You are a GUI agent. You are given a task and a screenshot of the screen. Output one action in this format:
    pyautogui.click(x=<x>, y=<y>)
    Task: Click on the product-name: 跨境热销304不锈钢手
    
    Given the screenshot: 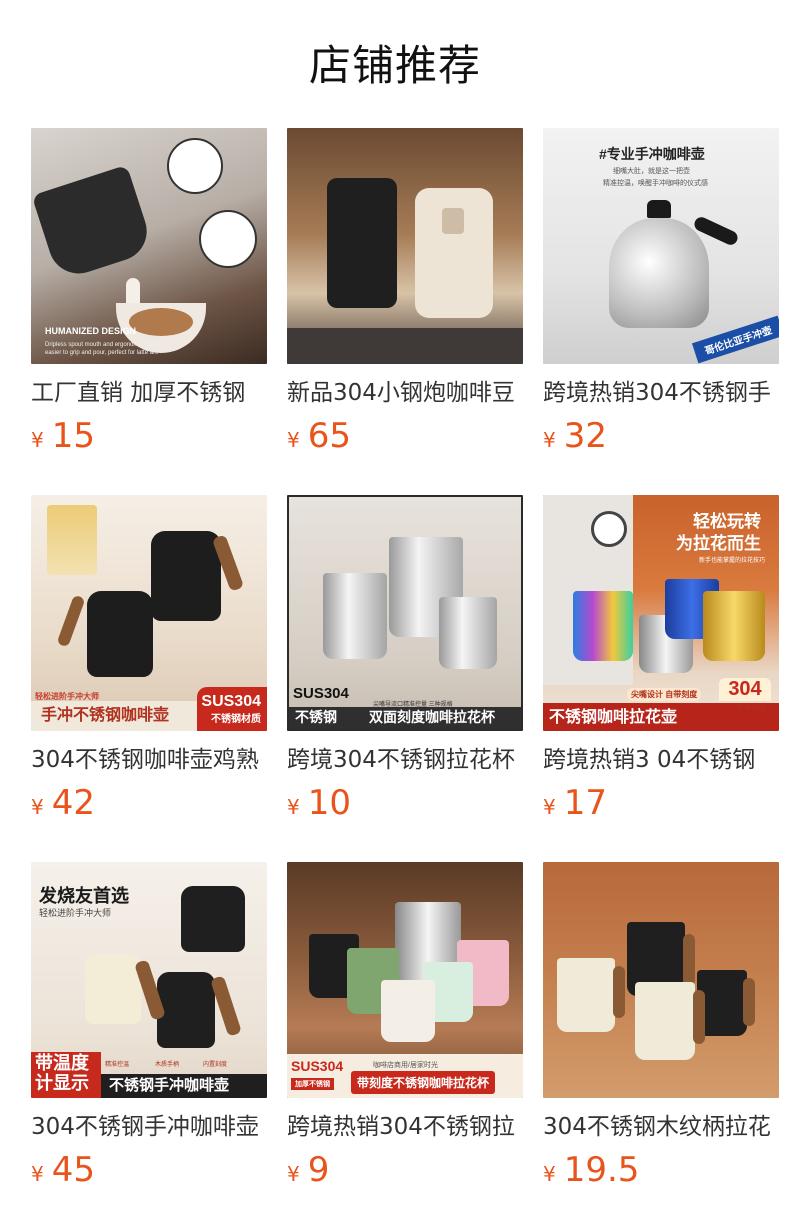 What is the action you would take?
    pyautogui.click(x=661, y=393)
    